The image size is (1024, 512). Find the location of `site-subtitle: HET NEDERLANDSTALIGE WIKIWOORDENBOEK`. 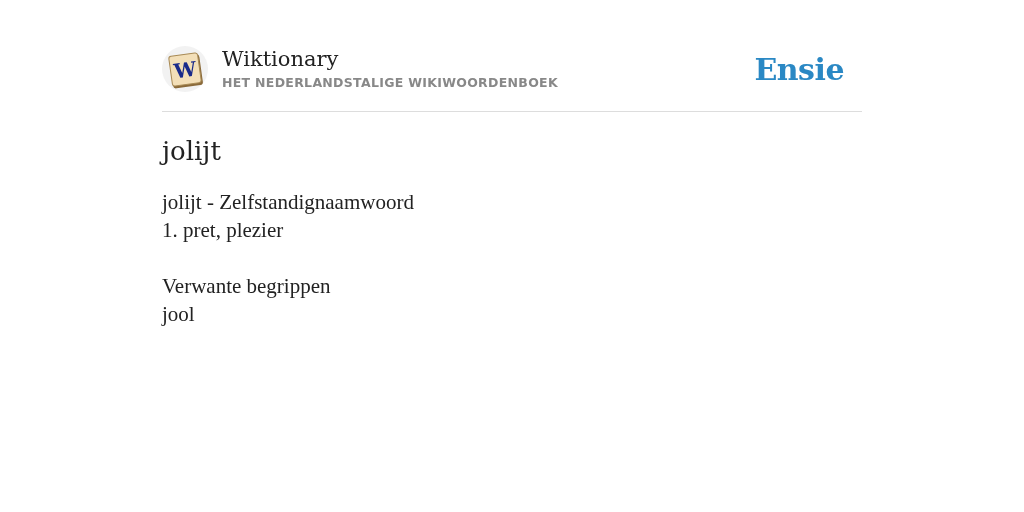

site-subtitle: HET NEDERLANDSTALIGE WIKIWOORDENBOEK is located at coordinates (390, 83).